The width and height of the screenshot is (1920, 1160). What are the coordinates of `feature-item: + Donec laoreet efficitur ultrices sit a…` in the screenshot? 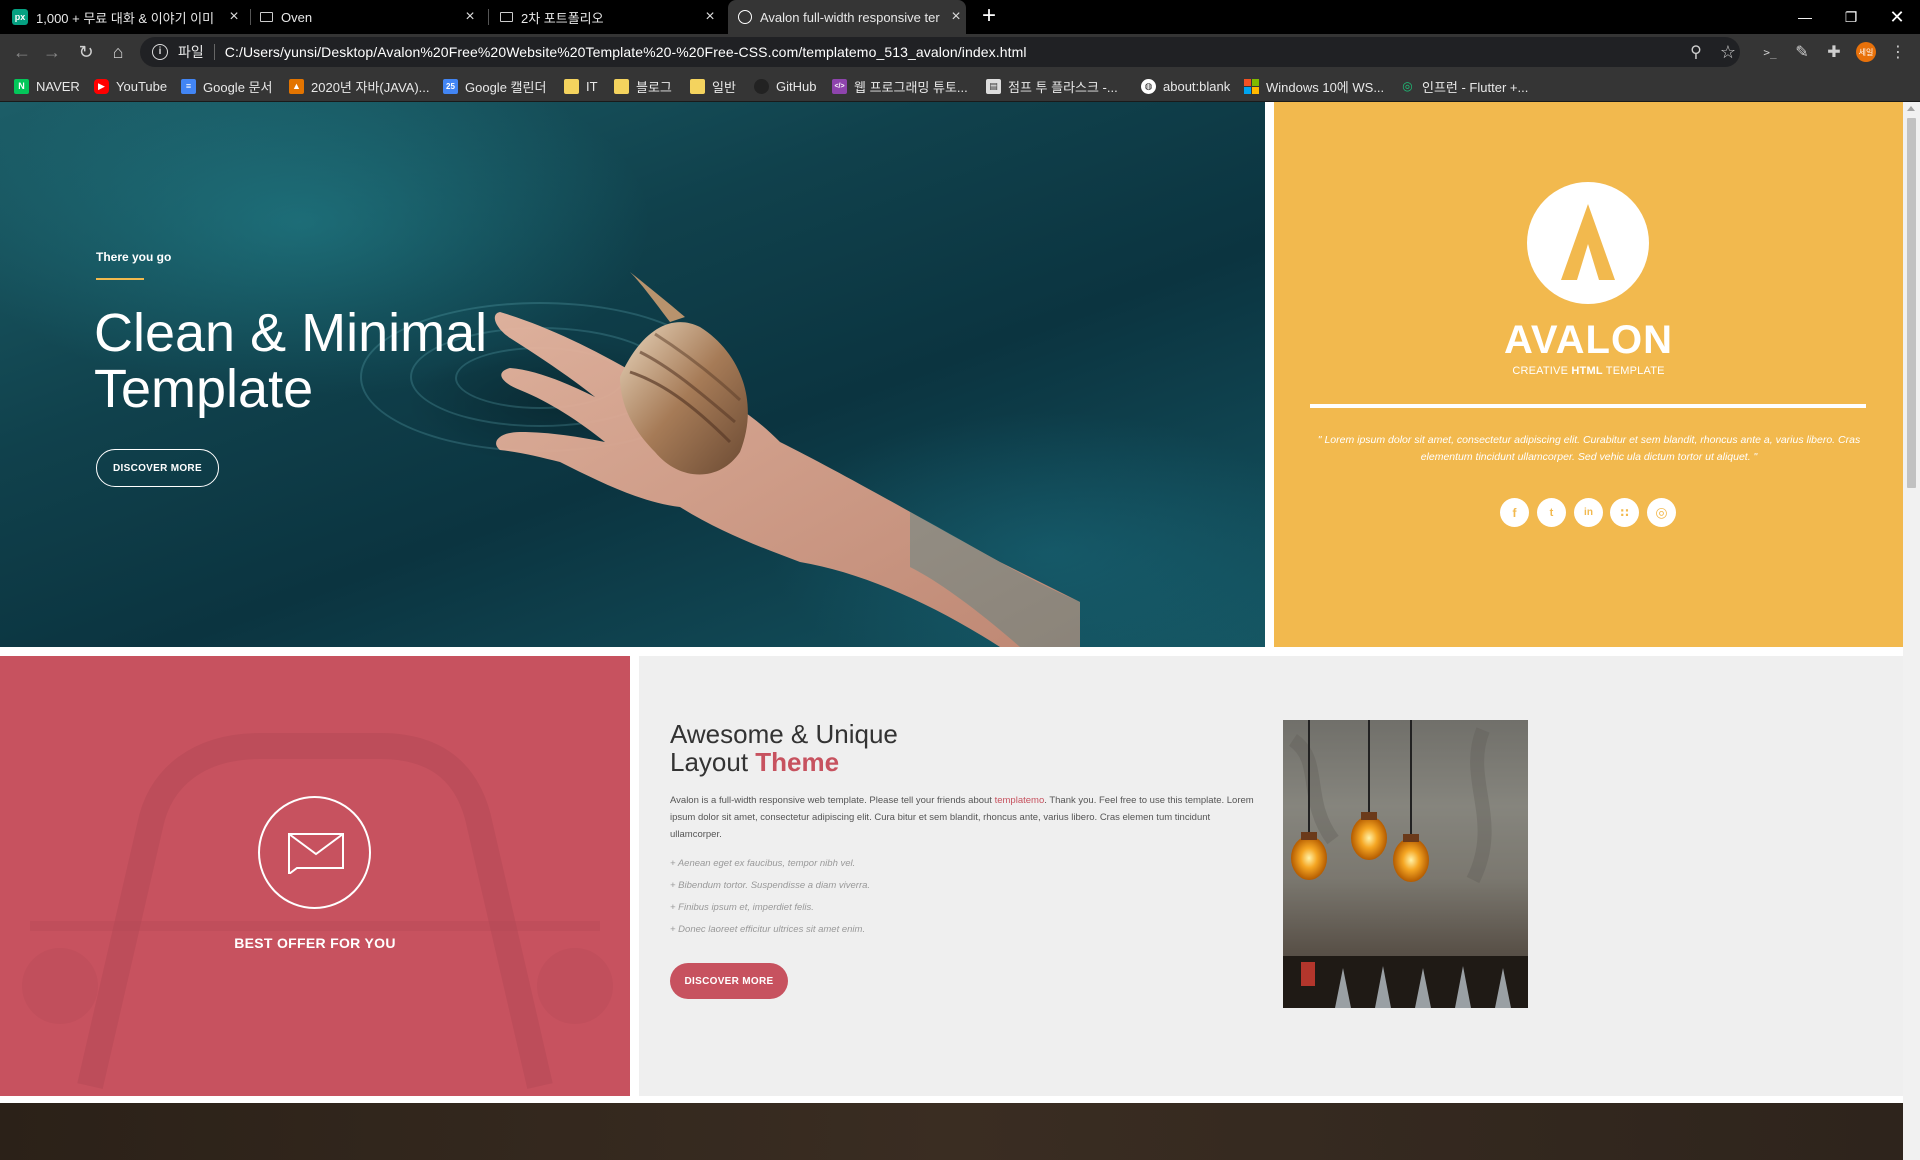 It's located at (768, 929).